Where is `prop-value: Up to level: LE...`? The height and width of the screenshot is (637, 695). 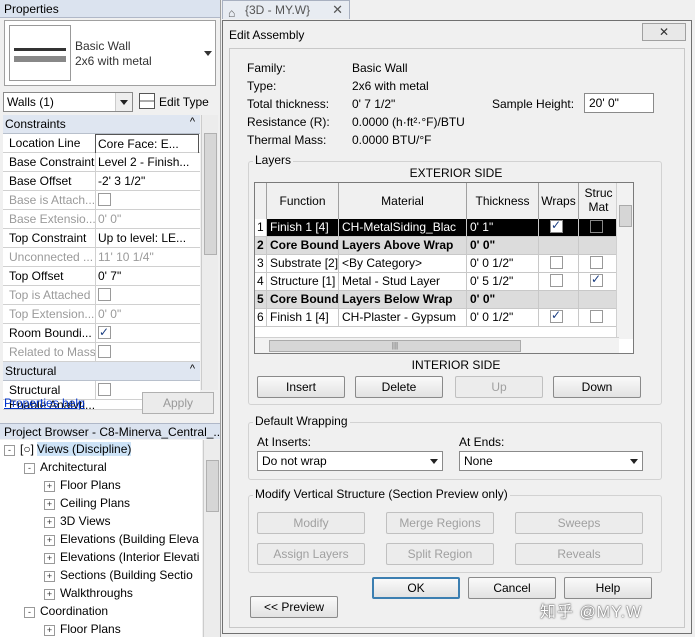 prop-value: Up to level: LE... is located at coordinates (147, 238).